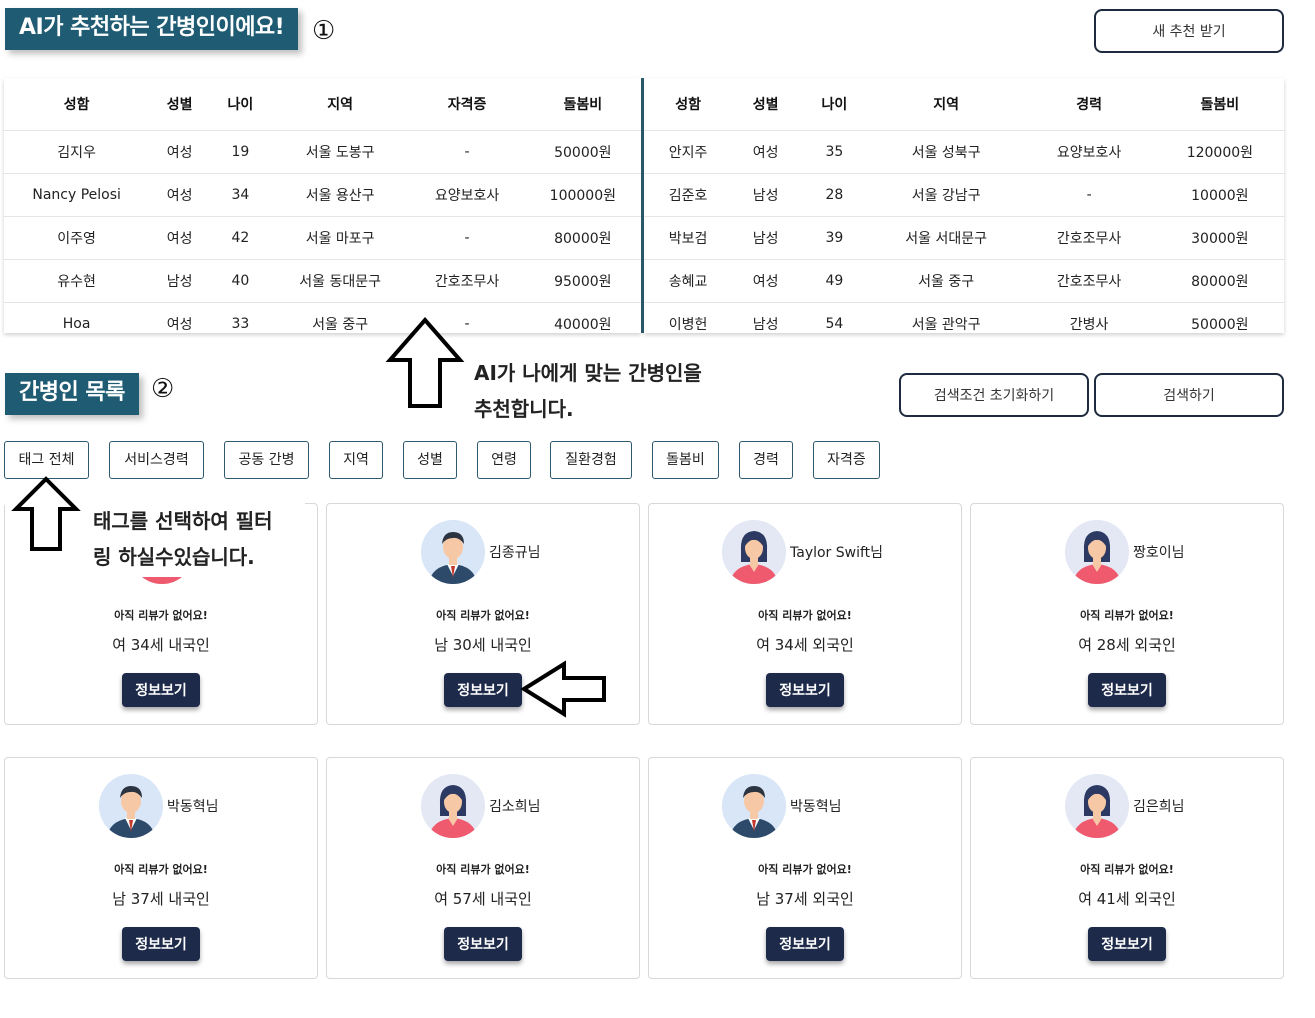 Image resolution: width=1315 pixels, height=1018 pixels. I want to click on table-cell: 49, so click(834, 281).